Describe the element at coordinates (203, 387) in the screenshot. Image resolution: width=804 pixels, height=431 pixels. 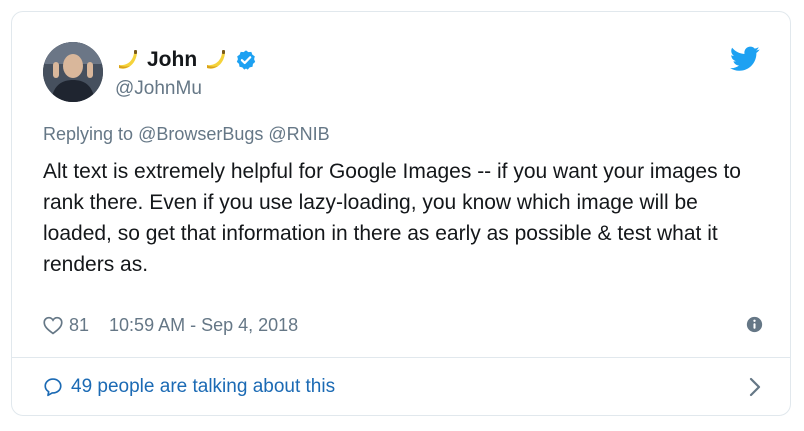
I see `discussion-label: 49 people are talking about this` at that location.